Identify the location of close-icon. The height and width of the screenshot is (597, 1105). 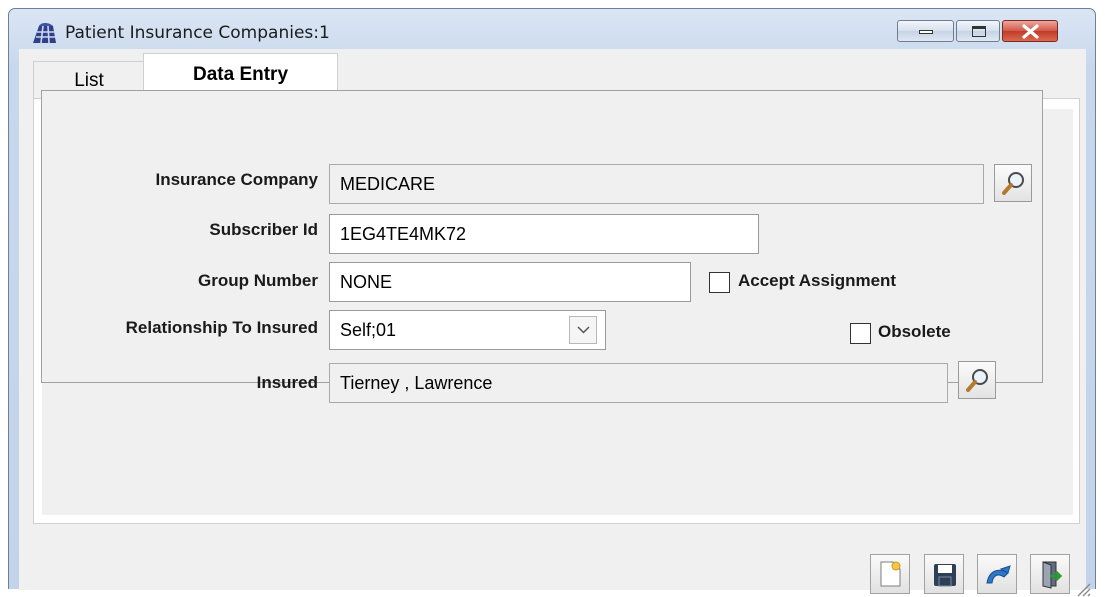
(1030, 31).